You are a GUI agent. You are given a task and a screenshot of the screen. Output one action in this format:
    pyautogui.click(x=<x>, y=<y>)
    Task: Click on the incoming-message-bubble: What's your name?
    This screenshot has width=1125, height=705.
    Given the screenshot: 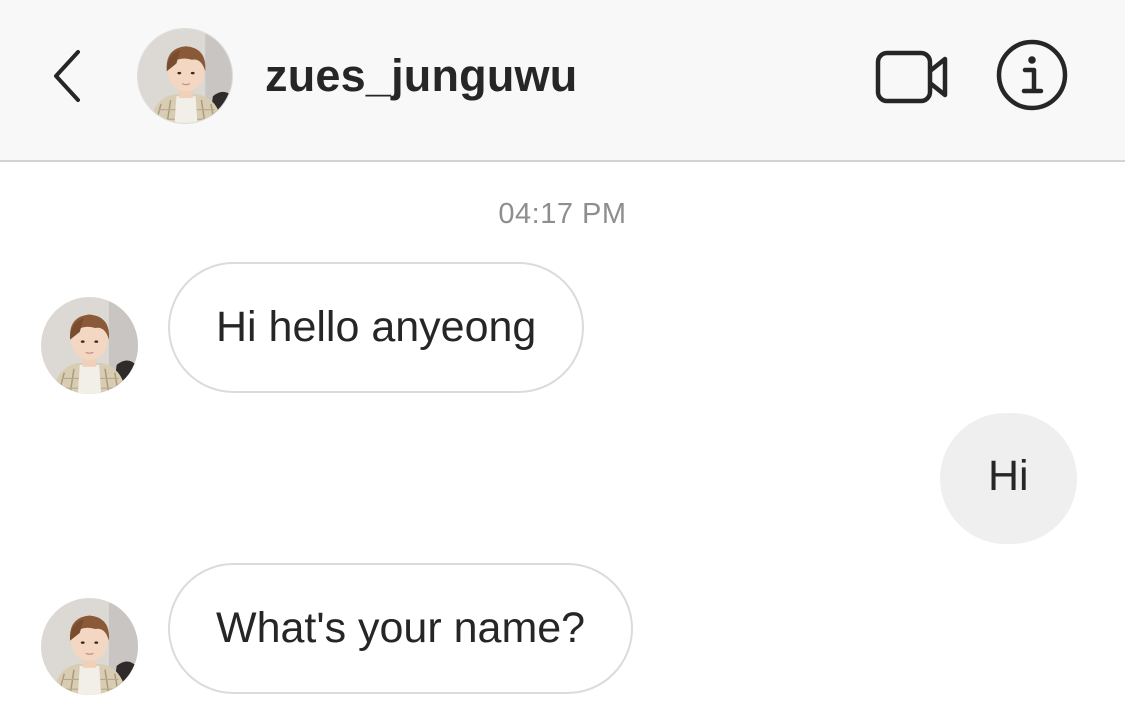 What is the action you would take?
    pyautogui.click(x=401, y=628)
    